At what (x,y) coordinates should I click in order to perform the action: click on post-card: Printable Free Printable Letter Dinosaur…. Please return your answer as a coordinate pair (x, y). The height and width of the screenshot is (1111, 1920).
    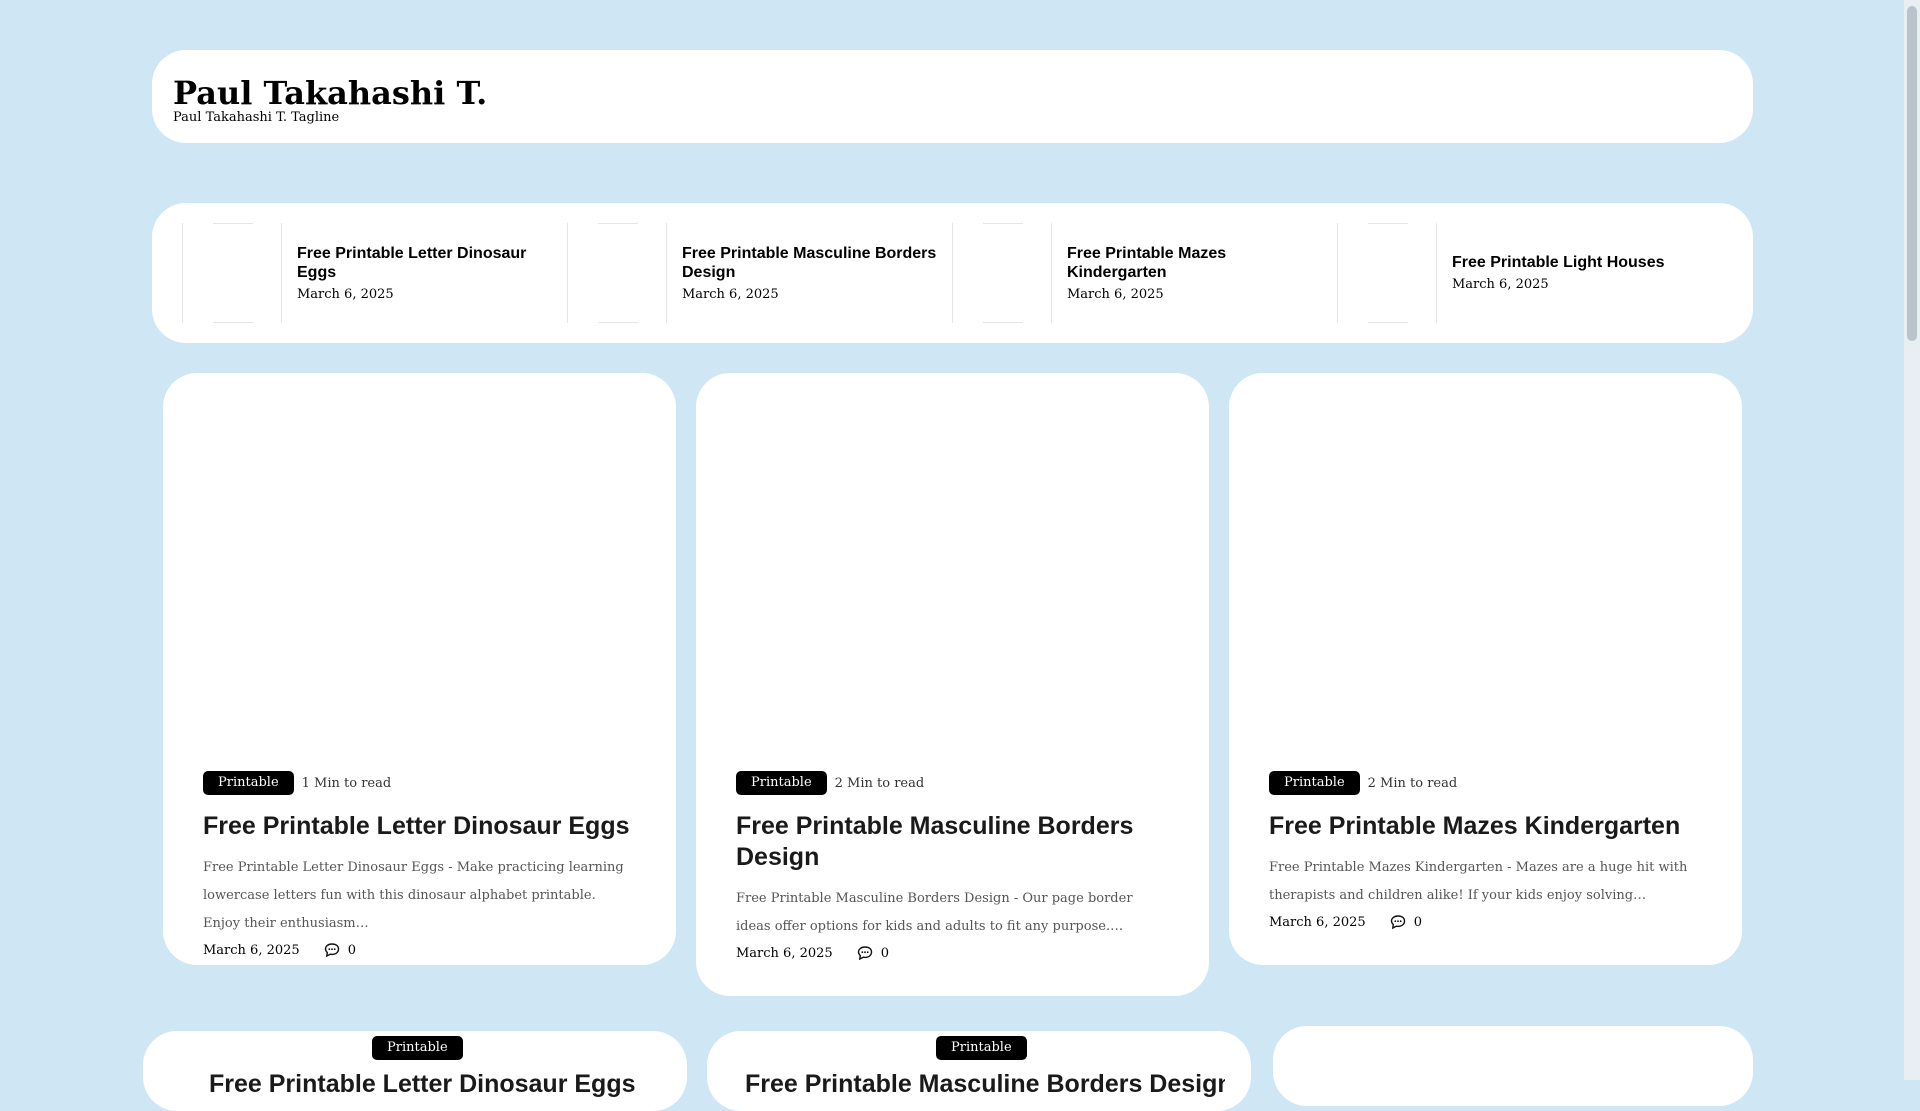
    Looking at the image, I should click on (415, 1071).